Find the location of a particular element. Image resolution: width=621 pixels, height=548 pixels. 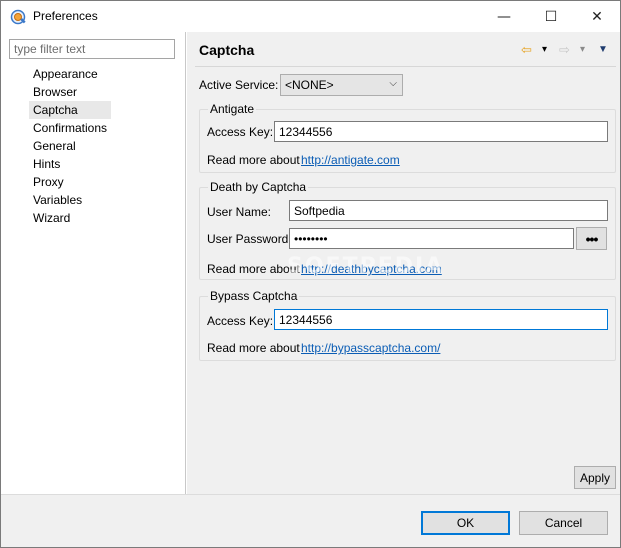

maximize-icon: ☐ is located at coordinates (551, 16).